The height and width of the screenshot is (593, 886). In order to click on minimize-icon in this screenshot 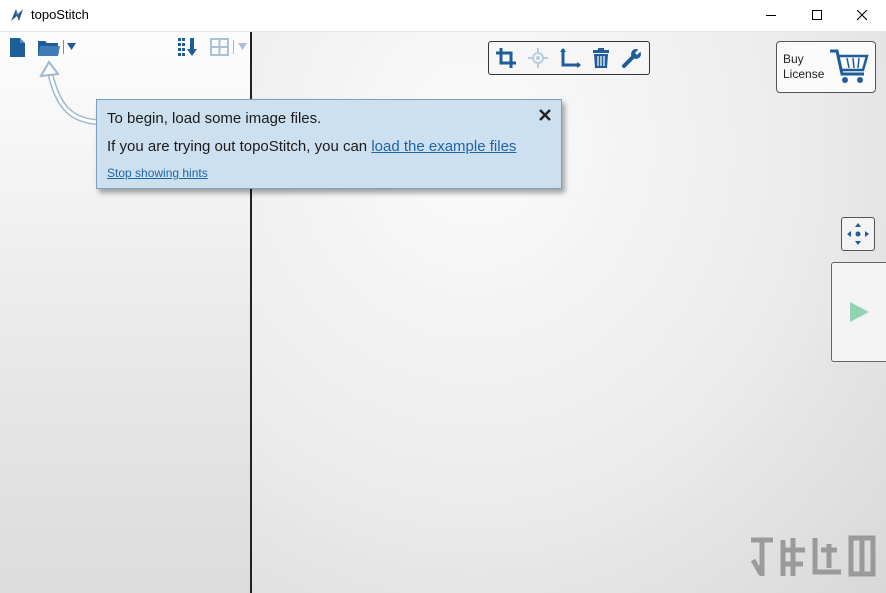, I will do `click(771, 15)`.